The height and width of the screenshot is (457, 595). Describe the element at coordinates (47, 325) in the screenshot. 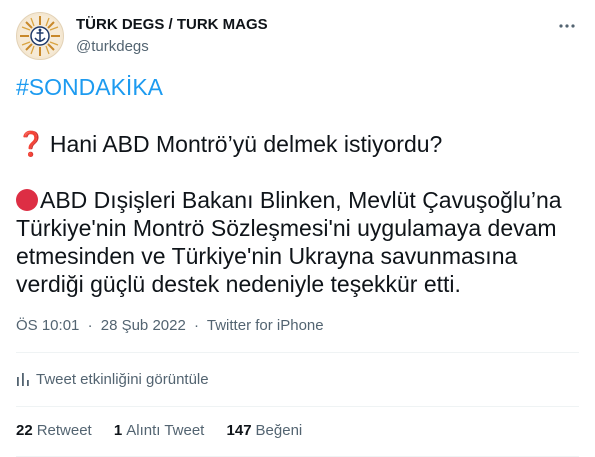

I see `tweet-time: ÖS 10:01` at that location.